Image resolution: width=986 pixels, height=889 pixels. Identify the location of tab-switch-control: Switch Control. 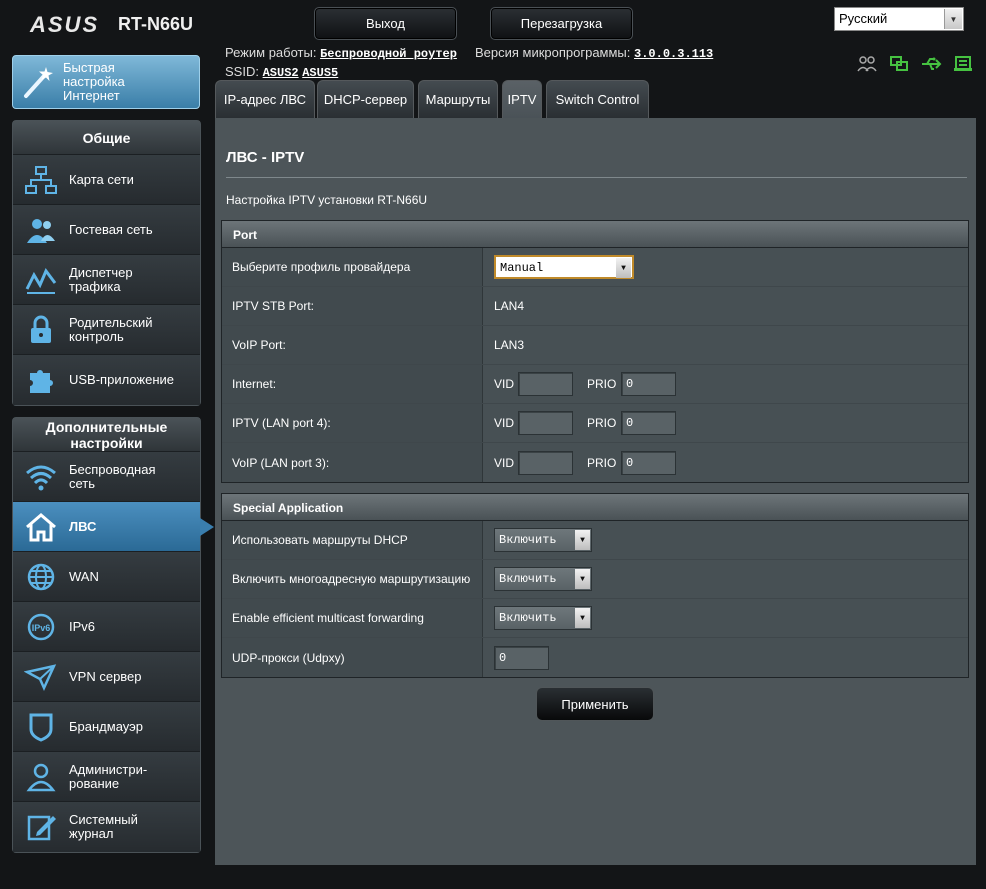
(597, 99).